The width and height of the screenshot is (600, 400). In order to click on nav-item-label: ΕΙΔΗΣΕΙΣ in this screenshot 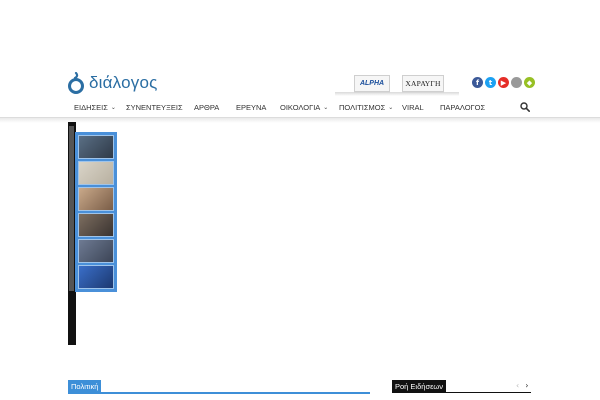, I will do `click(91, 107)`.